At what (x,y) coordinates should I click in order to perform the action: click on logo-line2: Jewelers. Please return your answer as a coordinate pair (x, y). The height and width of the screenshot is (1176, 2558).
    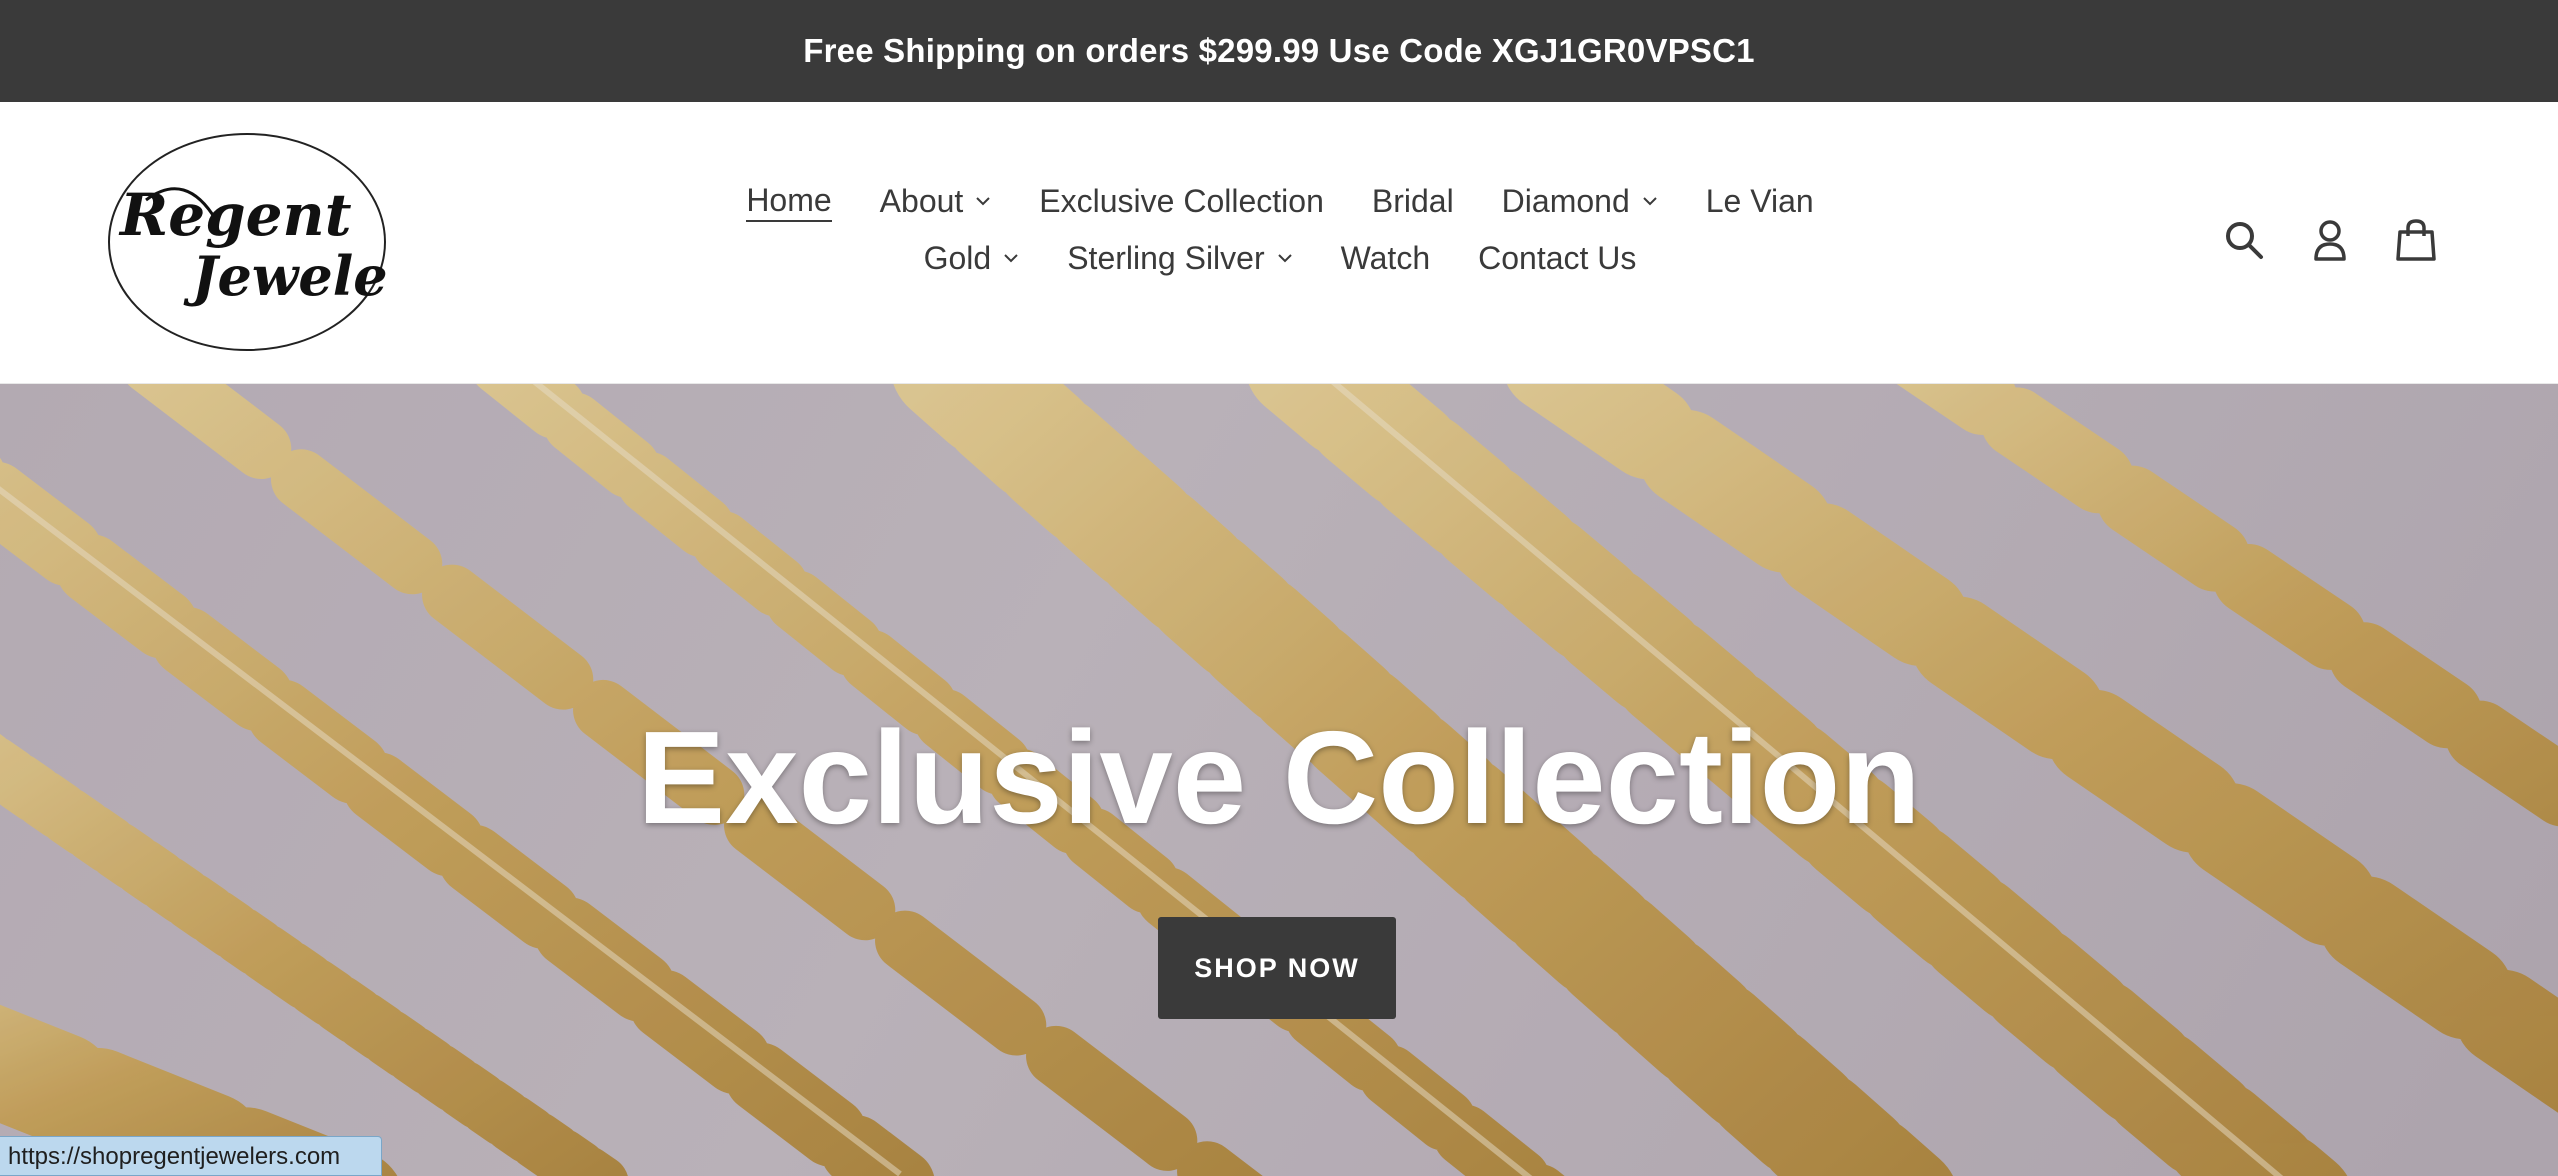
    Looking at the image, I should click on (285, 276).